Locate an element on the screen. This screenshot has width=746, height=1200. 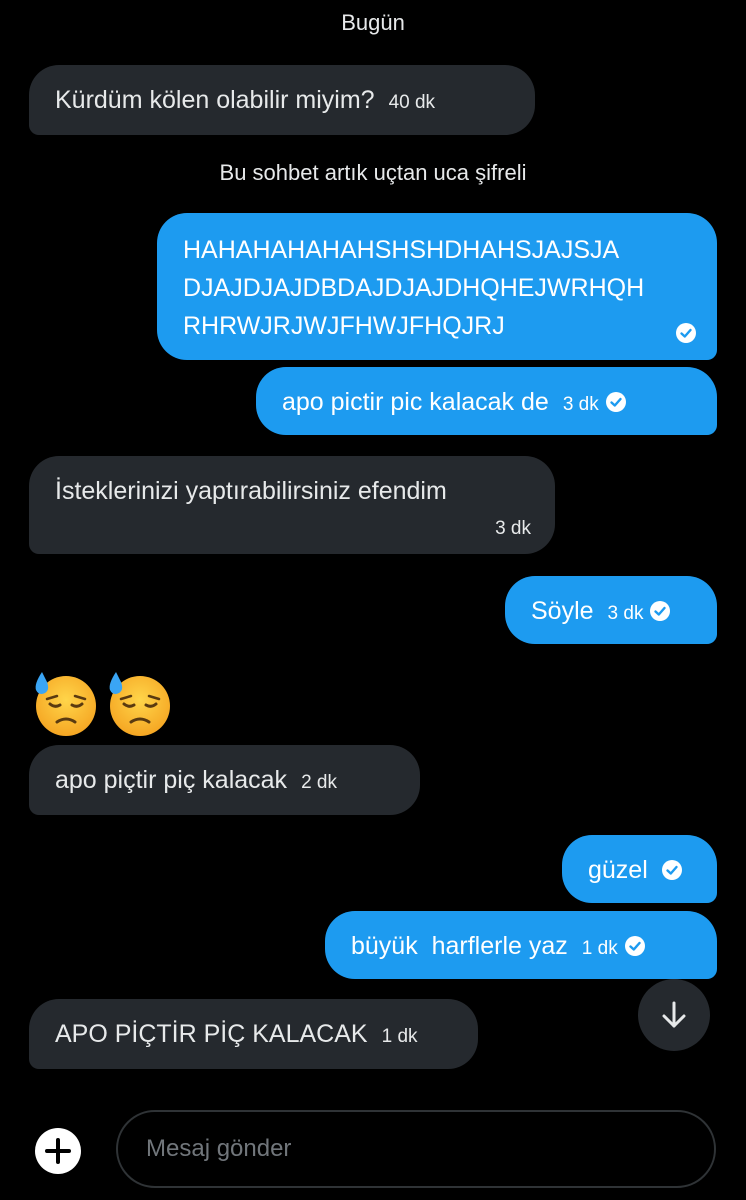
message-sent: Söyle 3 dk is located at coordinates (611, 610).